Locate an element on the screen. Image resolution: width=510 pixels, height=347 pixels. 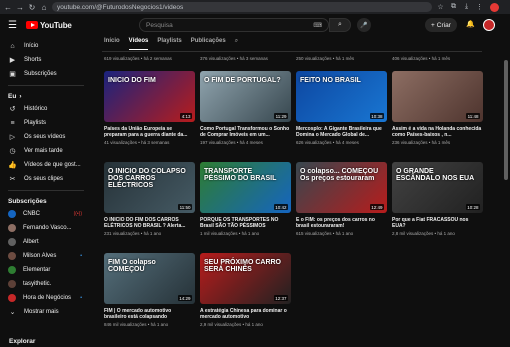
tab-posts: Publicações is located at coordinates (208, 44).